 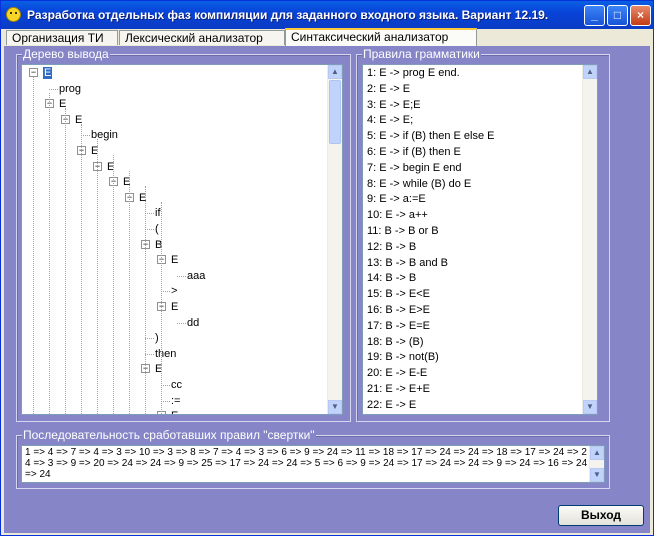 What do you see at coordinates (335, 112) in the screenshot?
I see `scroll-thumb` at bounding box center [335, 112].